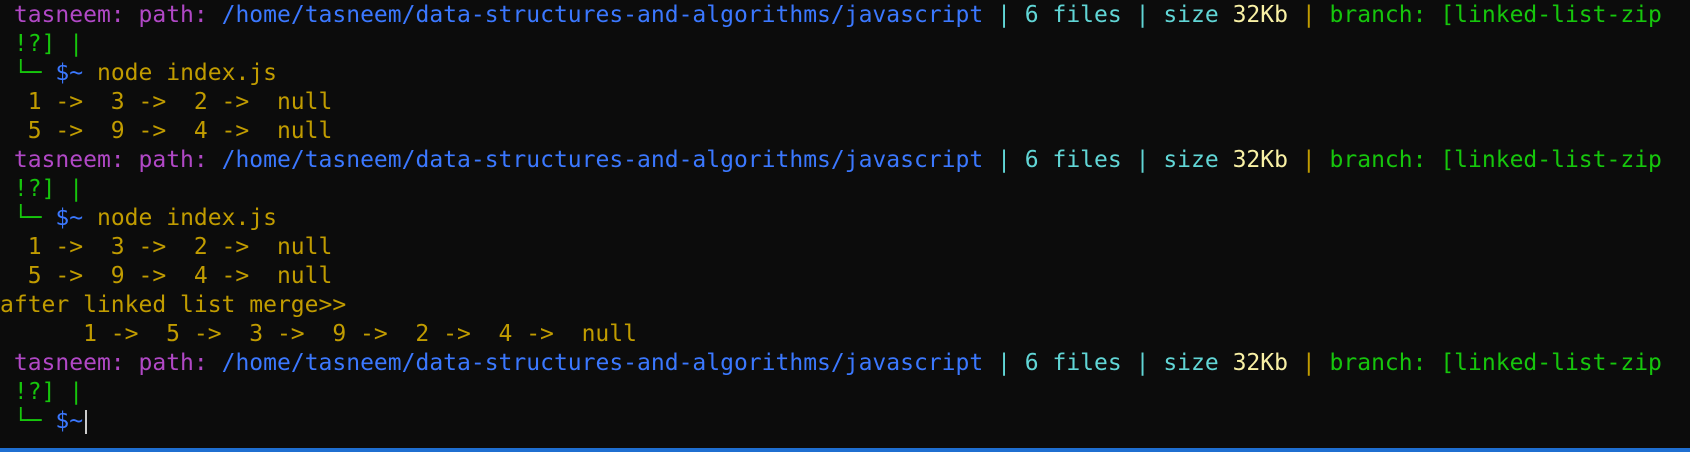 The image size is (1690, 452). I want to click on window-bottom-edge, so click(845, 450).